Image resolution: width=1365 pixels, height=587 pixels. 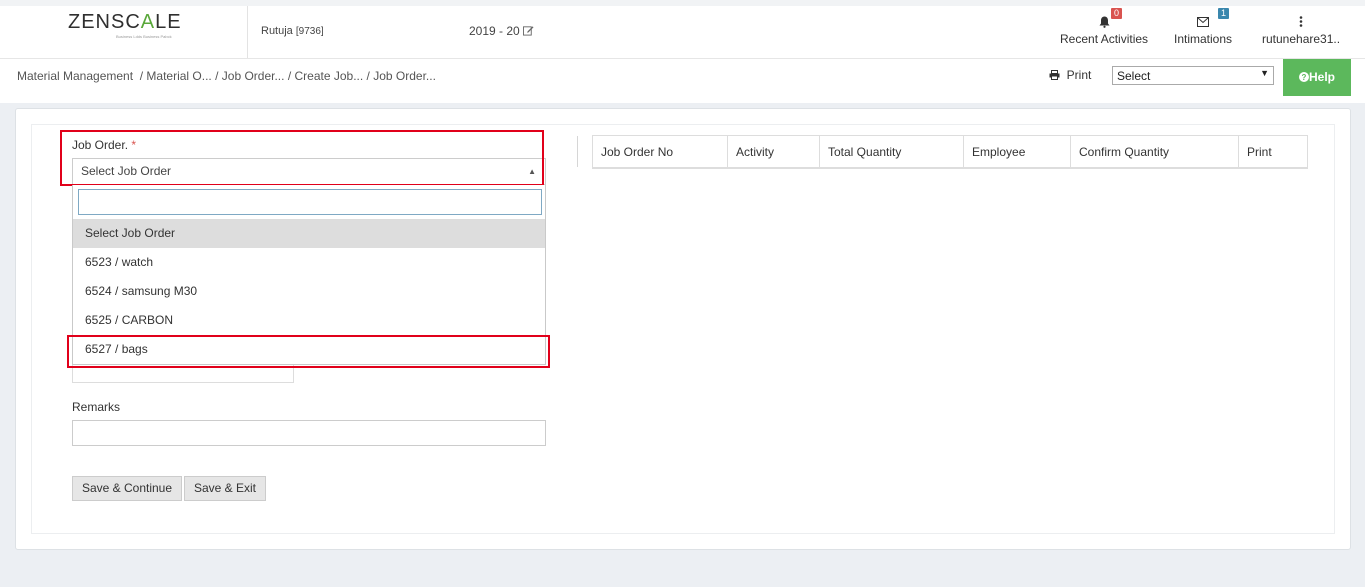 What do you see at coordinates (308, 351) in the screenshot?
I see `highlight-bags-option` at bounding box center [308, 351].